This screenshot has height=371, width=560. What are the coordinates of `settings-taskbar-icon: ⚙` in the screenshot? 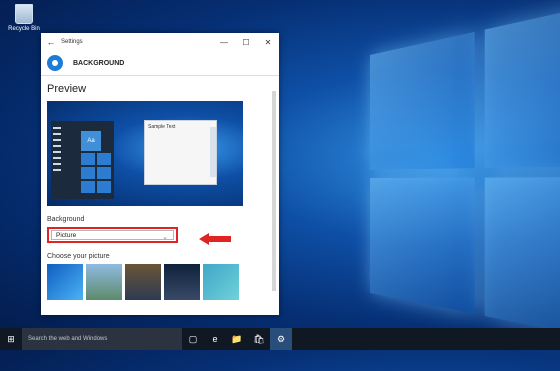 It's located at (281, 339).